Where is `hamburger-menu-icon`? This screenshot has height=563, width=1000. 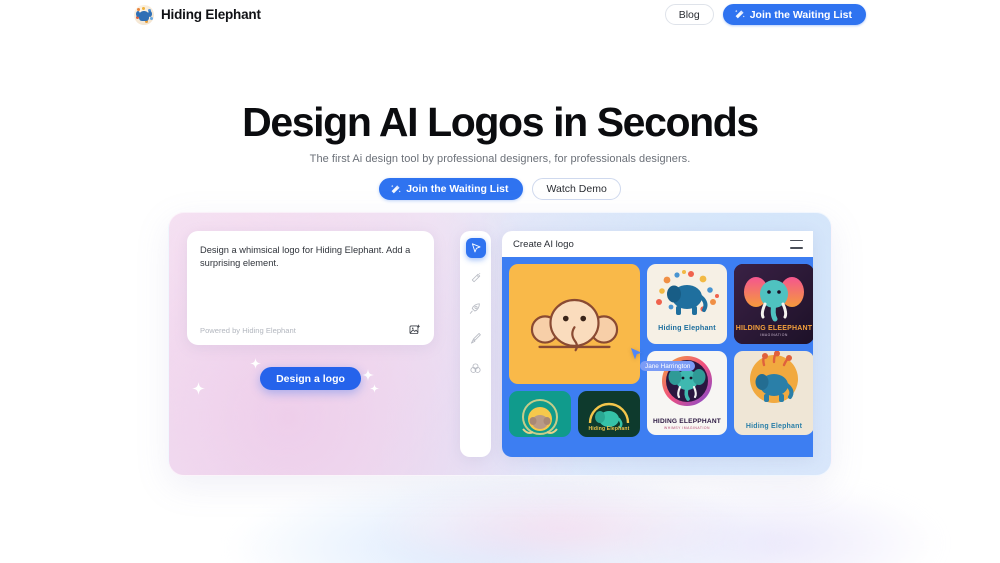 hamburger-menu-icon is located at coordinates (796, 244).